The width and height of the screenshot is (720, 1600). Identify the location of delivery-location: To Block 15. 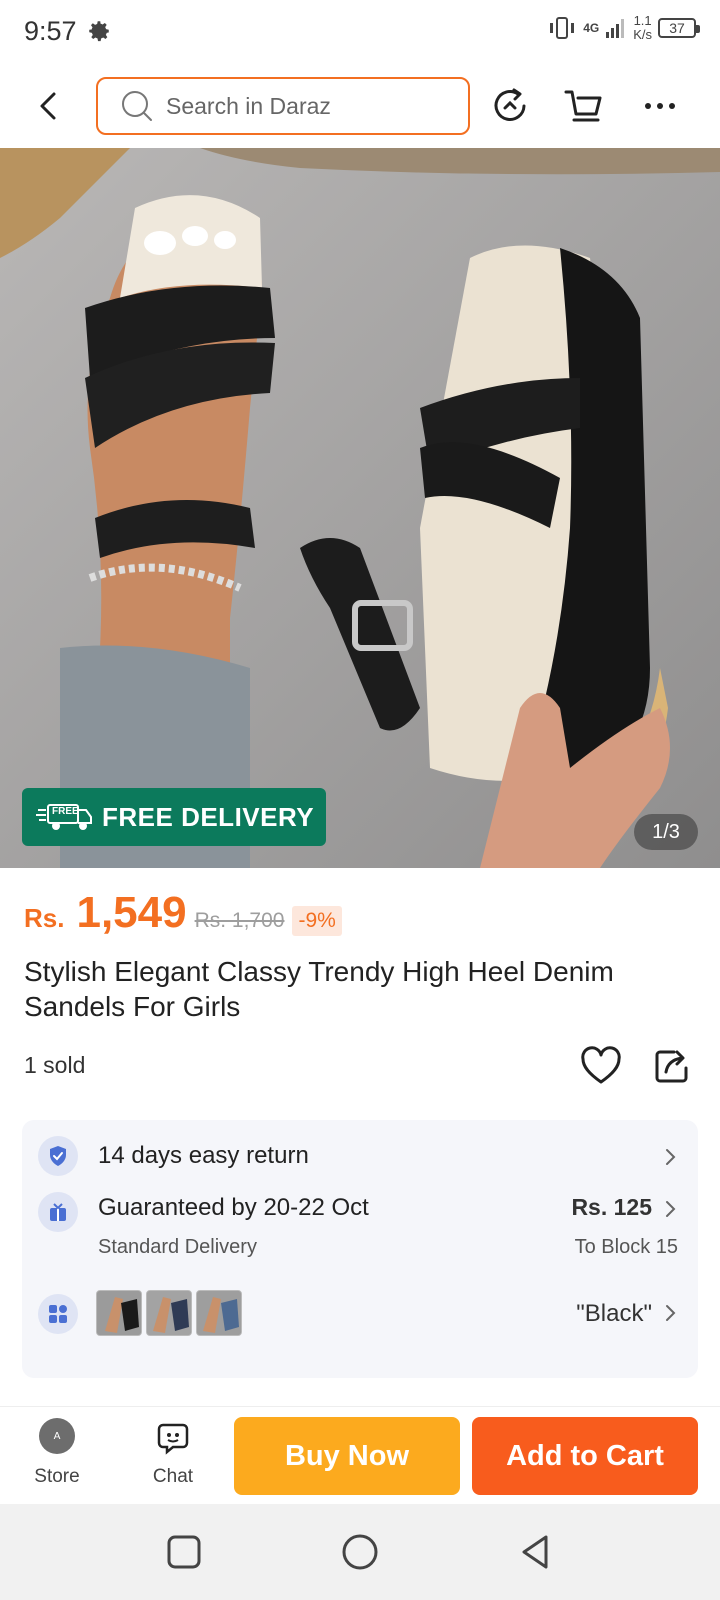
(626, 1247).